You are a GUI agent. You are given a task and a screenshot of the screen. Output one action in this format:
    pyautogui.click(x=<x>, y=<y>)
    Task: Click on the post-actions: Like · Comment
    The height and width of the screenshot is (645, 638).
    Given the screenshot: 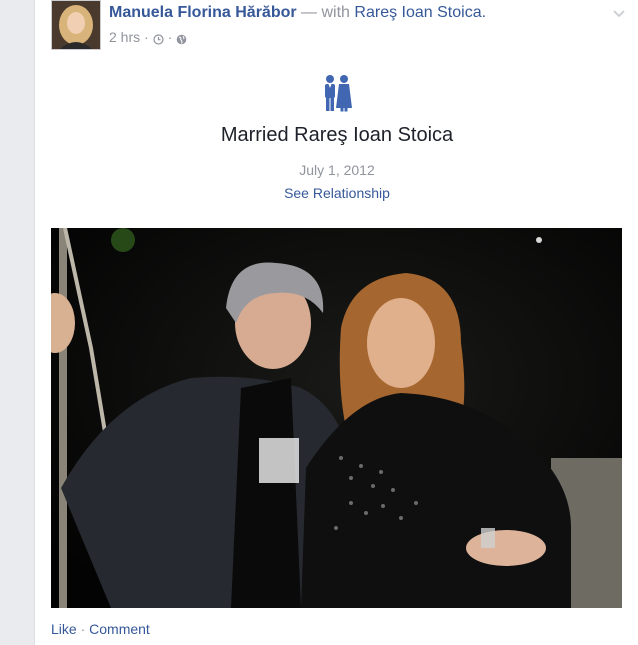 What is the action you would take?
    pyautogui.click(x=100, y=629)
    